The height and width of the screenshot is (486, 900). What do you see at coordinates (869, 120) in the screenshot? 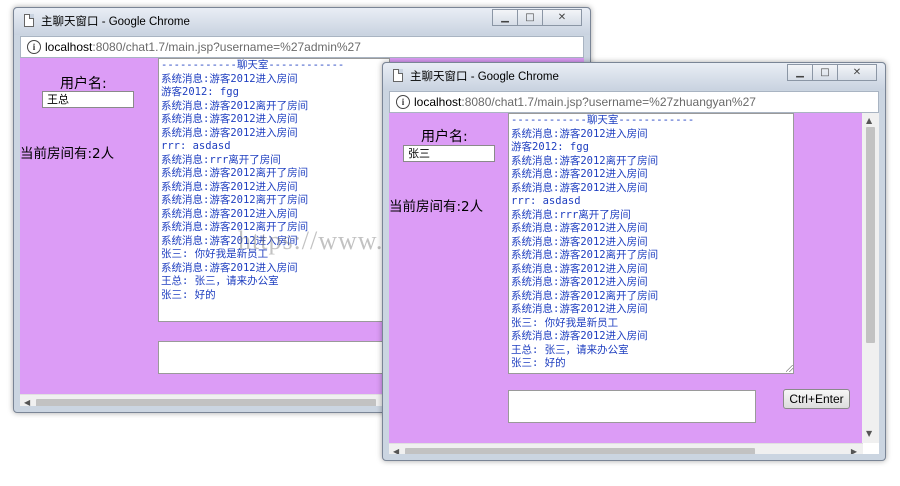
I see `scroll-up-arrow-icon: ▲` at bounding box center [869, 120].